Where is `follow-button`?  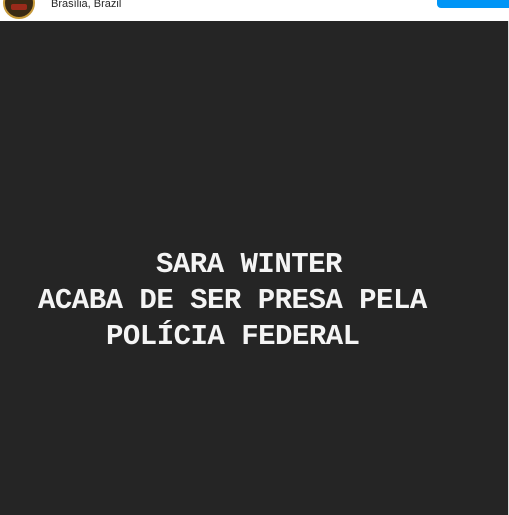
follow-button is located at coordinates (473, 4).